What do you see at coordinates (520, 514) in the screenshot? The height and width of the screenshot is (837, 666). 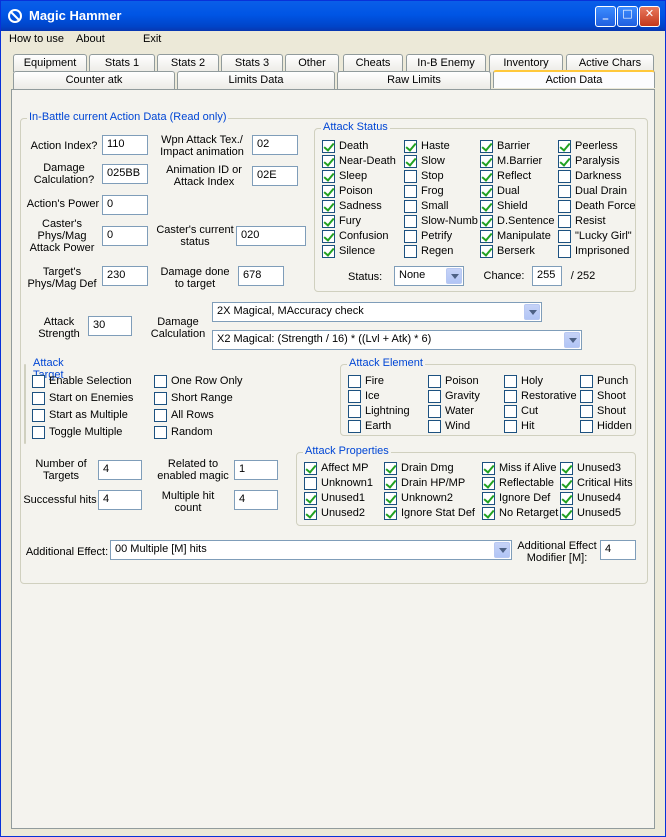 I see `attack-property-checkbox: No Retarget` at bounding box center [520, 514].